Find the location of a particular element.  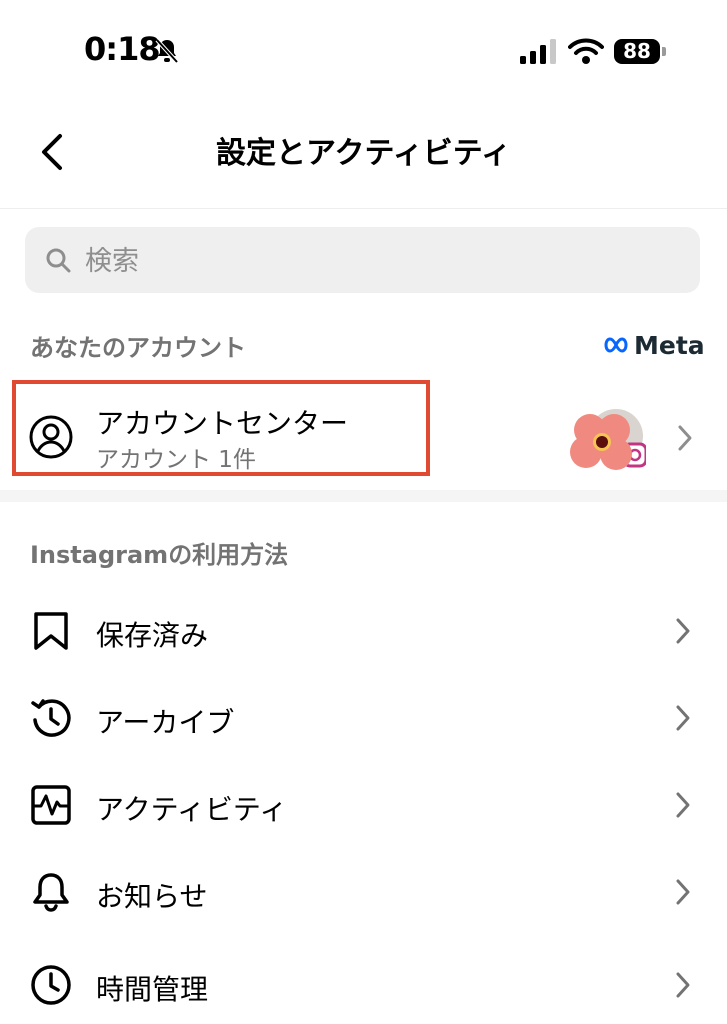

list-item-saved: 保存済み is located at coordinates (363, 631).